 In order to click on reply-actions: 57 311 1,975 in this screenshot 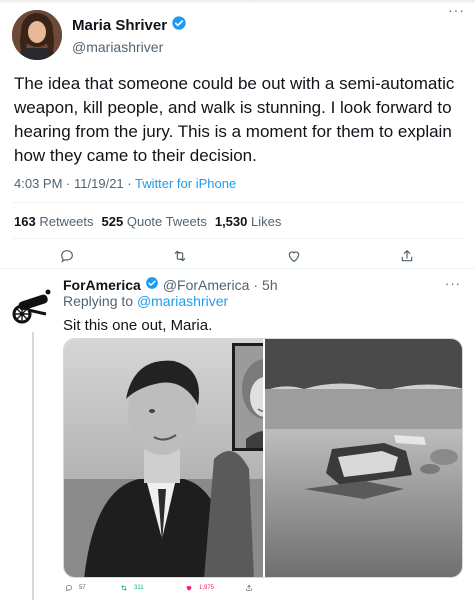, I will do `click(193, 591)`.